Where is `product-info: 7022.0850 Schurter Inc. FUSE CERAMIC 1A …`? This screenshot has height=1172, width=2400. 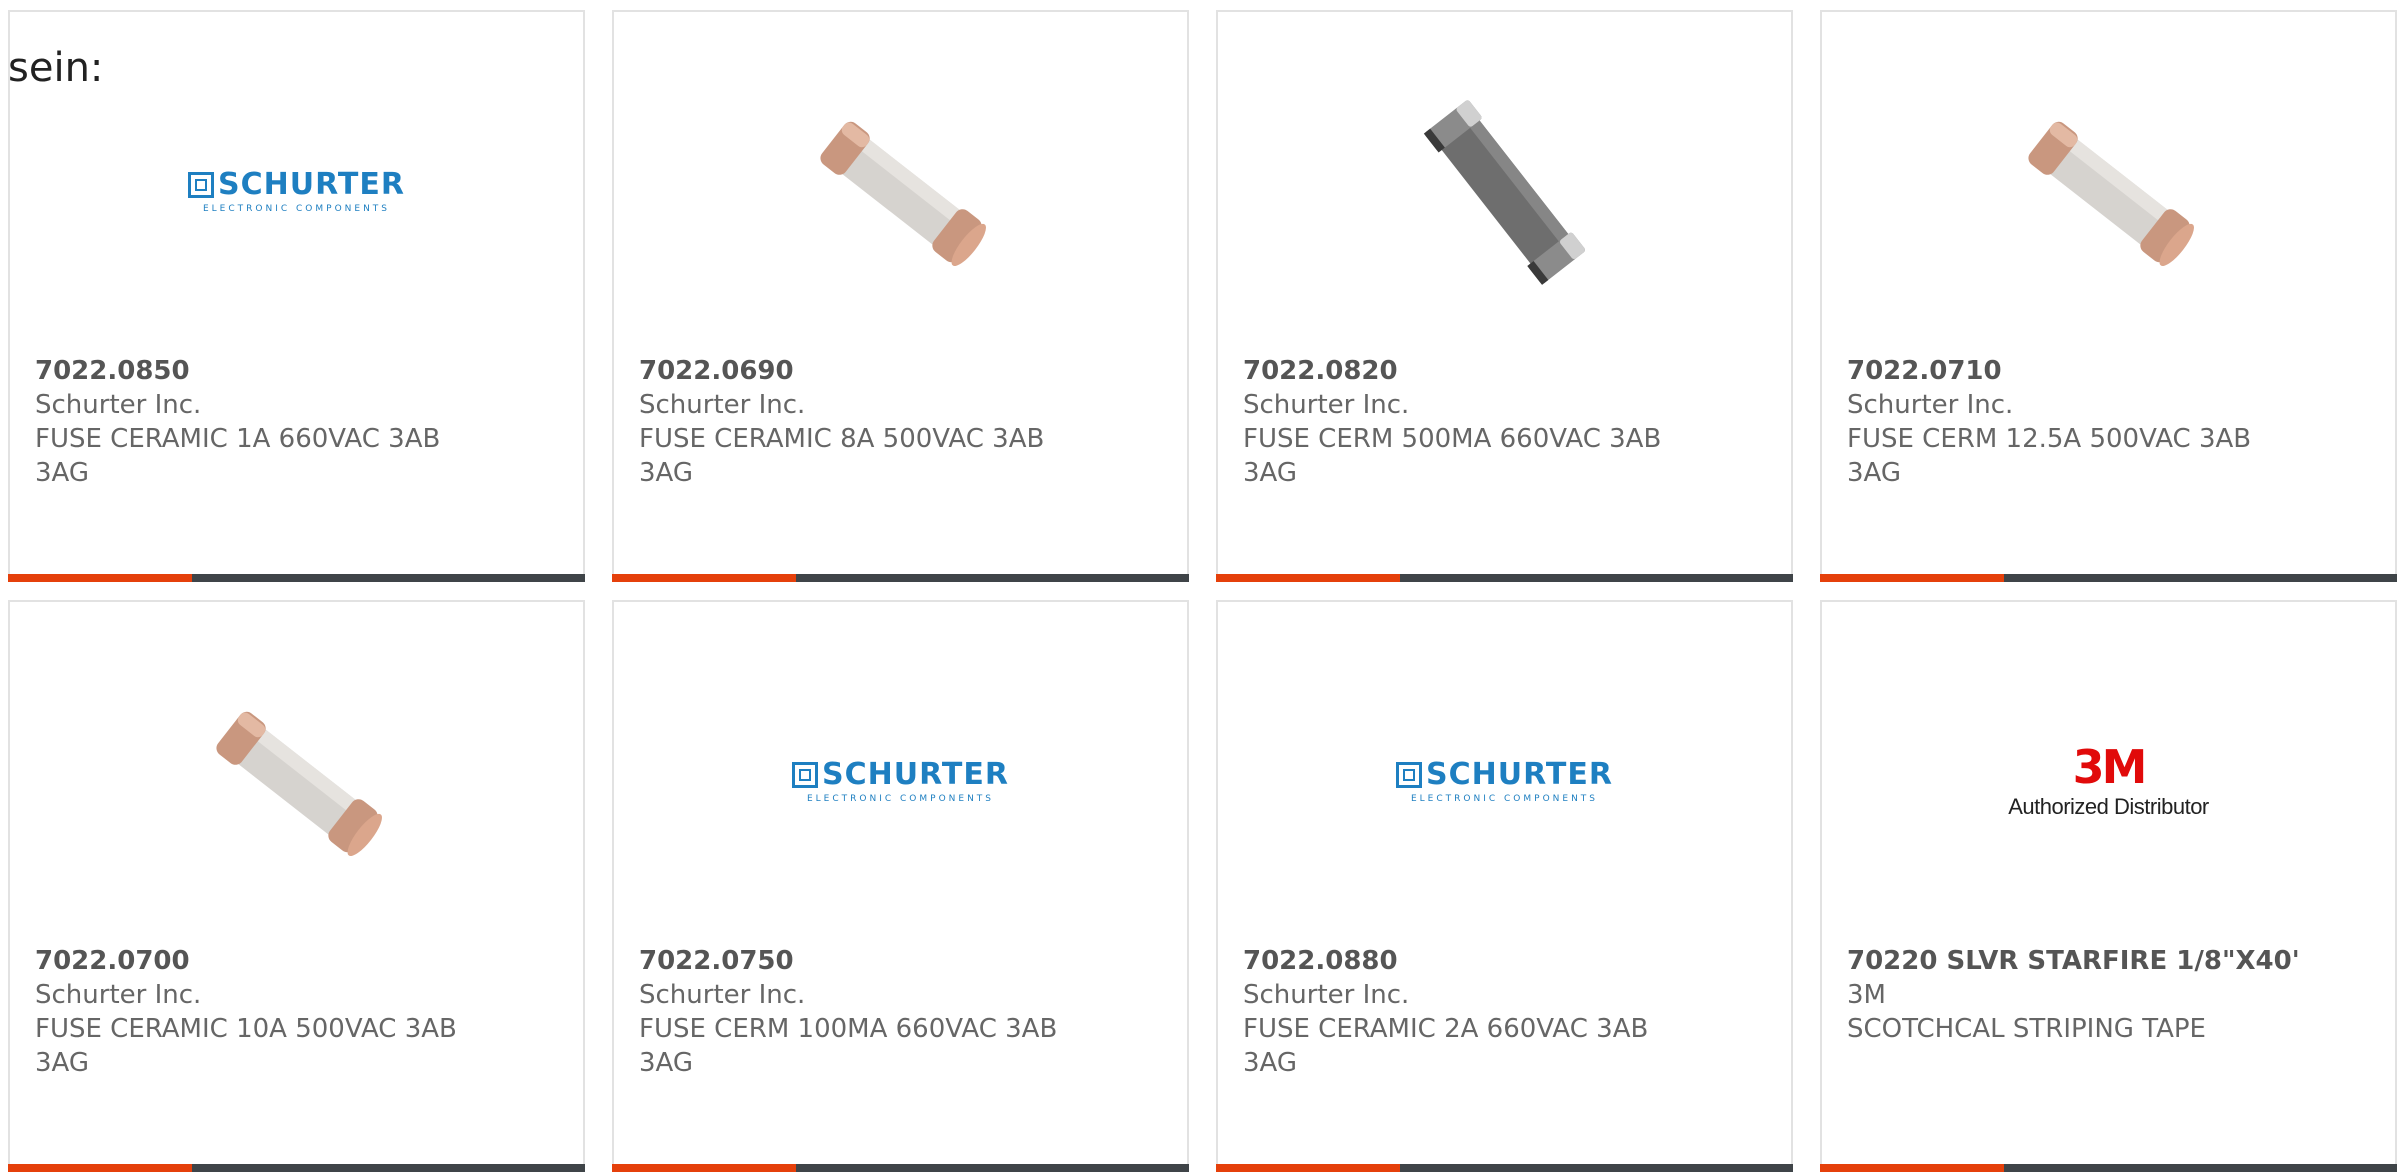
product-info: 7022.0850 Schurter Inc. FUSE CERAMIC 1A … is located at coordinates (299, 422).